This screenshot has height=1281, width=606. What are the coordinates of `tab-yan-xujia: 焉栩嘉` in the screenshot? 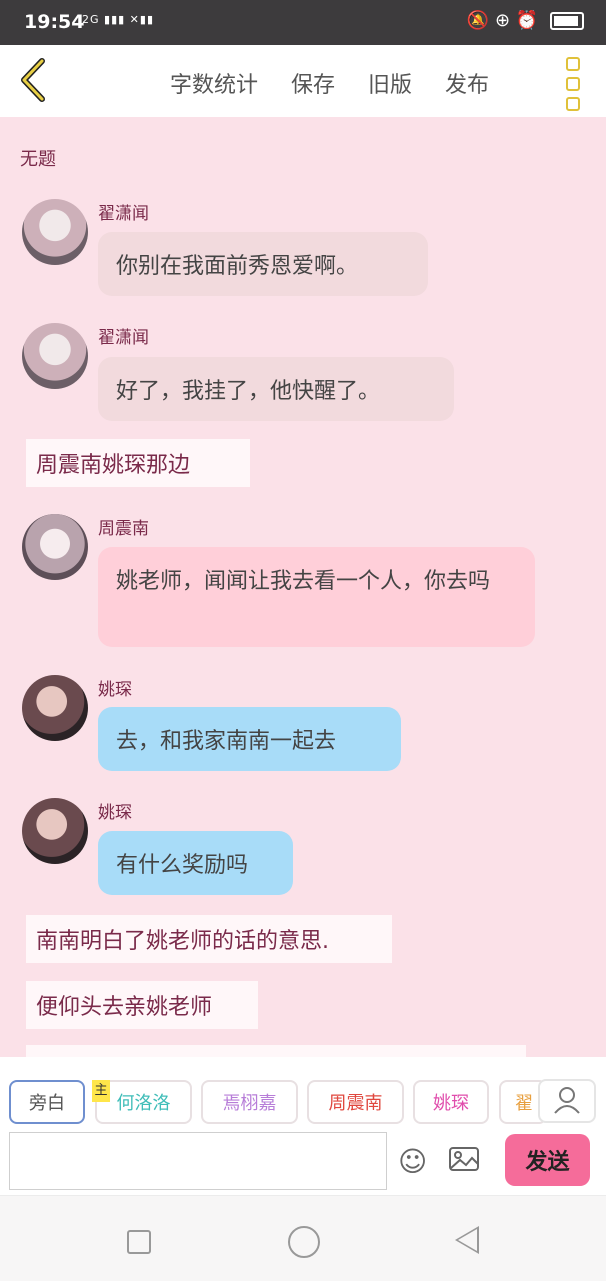 It's located at (249, 1102).